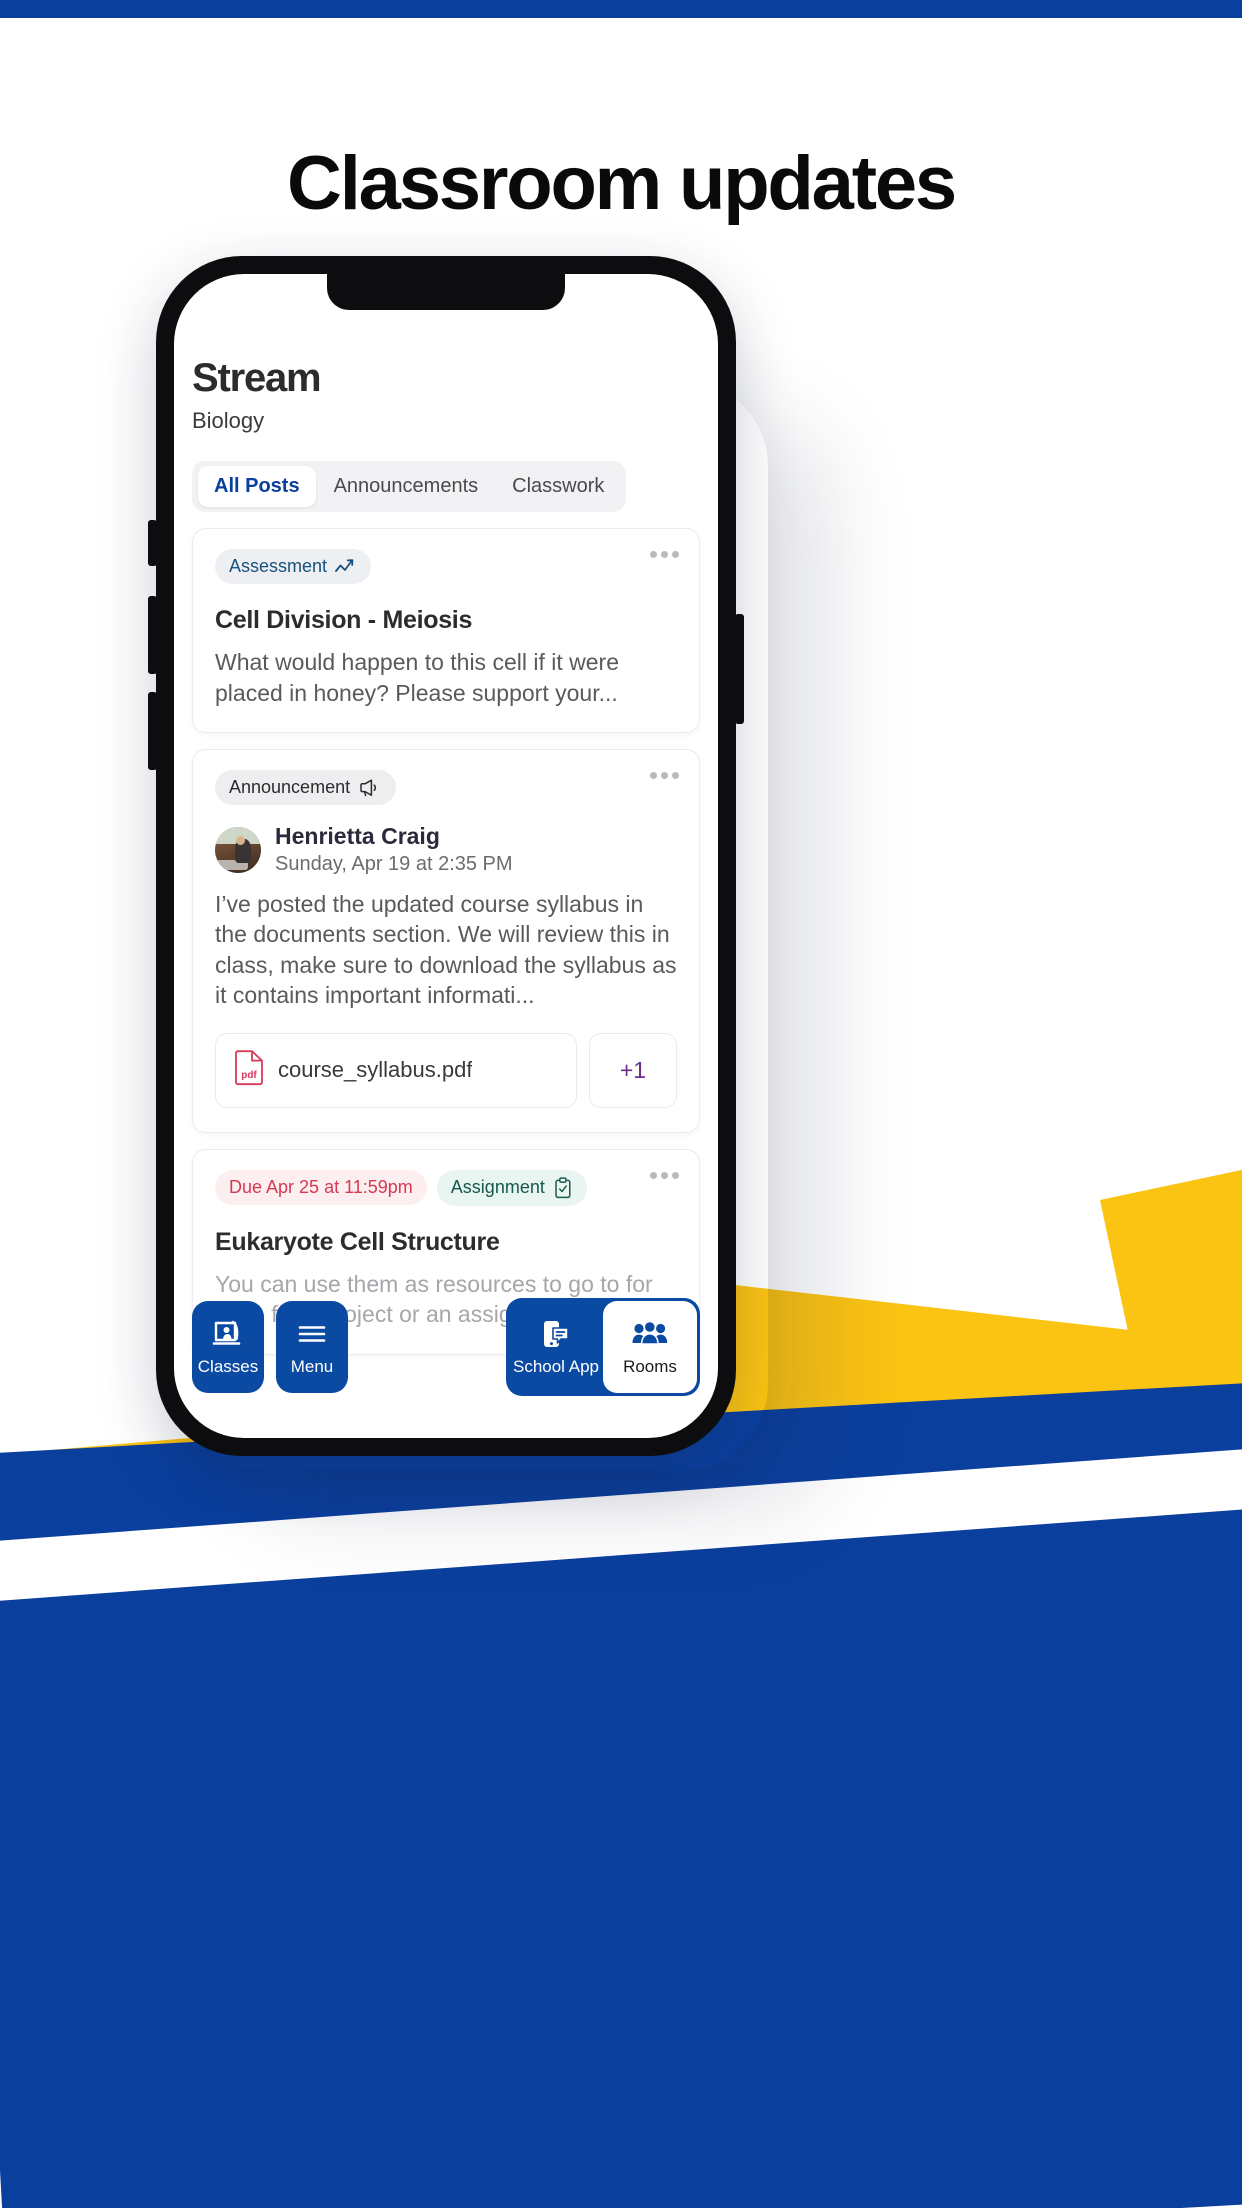  I want to click on school-app-icon, so click(556, 1334).